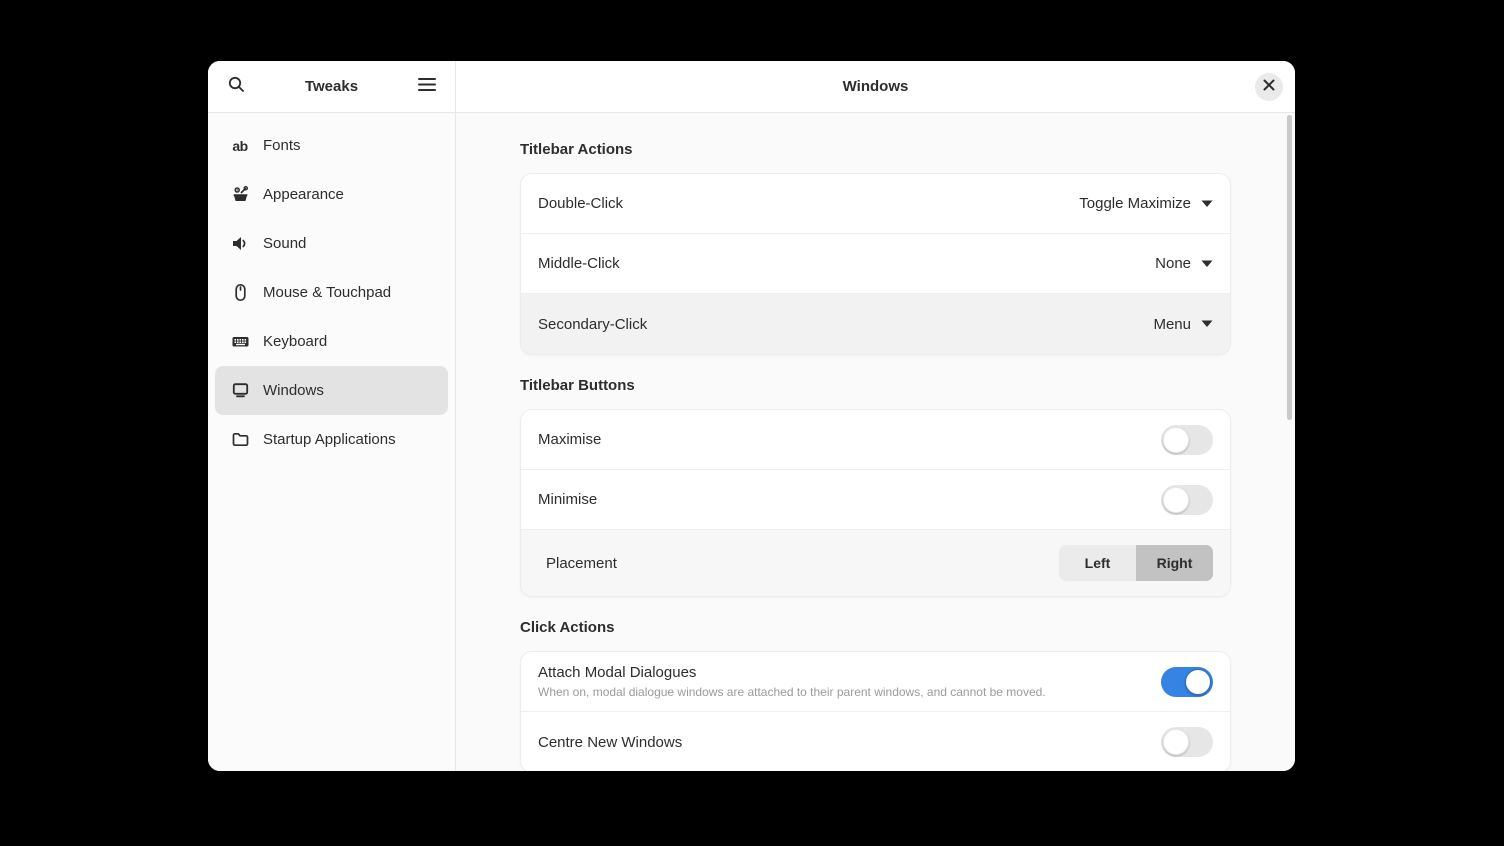 The image size is (1504, 846). I want to click on row-label: Secondary-Click, so click(593, 324).